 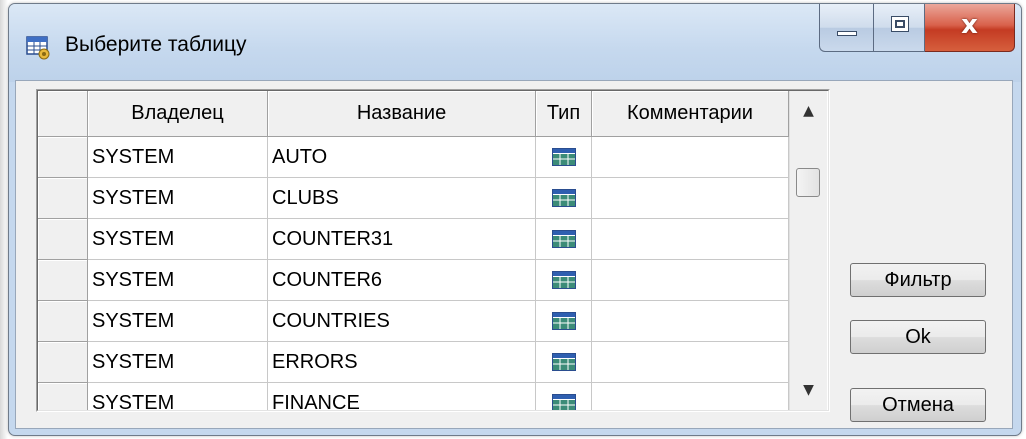 What do you see at coordinates (402, 396) in the screenshot?
I see `cell-name: FINANCE` at bounding box center [402, 396].